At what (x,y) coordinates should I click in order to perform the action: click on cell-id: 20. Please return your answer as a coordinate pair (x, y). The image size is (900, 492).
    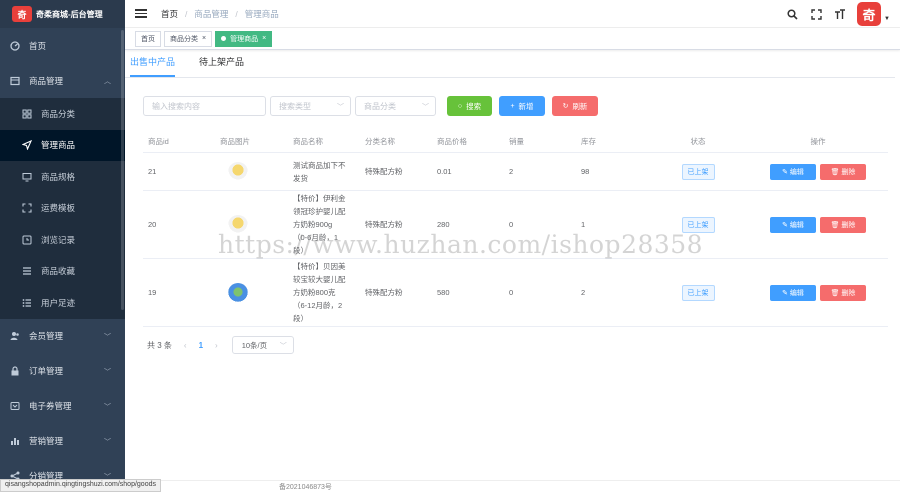
    Looking at the image, I should click on (152, 224).